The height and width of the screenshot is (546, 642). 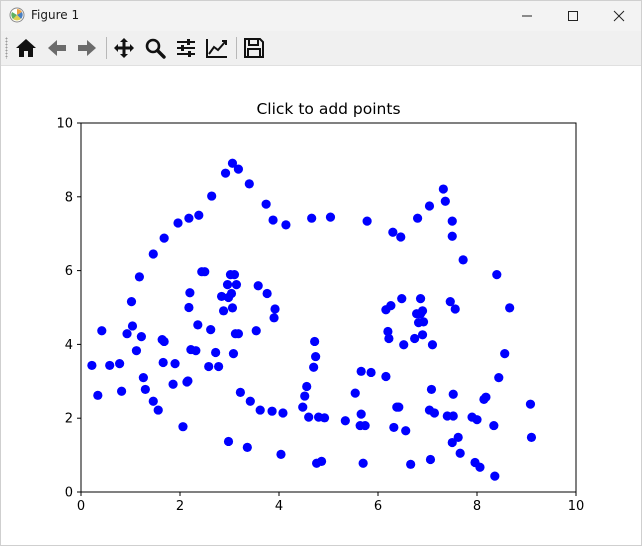 What do you see at coordinates (321, 48) in the screenshot?
I see `navigation-toolbar` at bounding box center [321, 48].